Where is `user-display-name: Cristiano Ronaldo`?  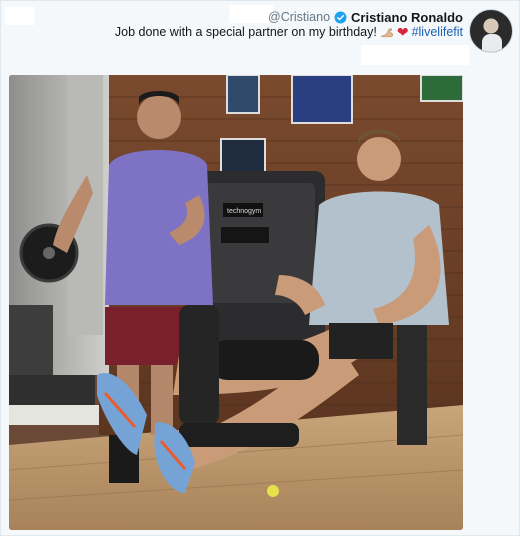 user-display-name: Cristiano Ronaldo is located at coordinates (407, 17).